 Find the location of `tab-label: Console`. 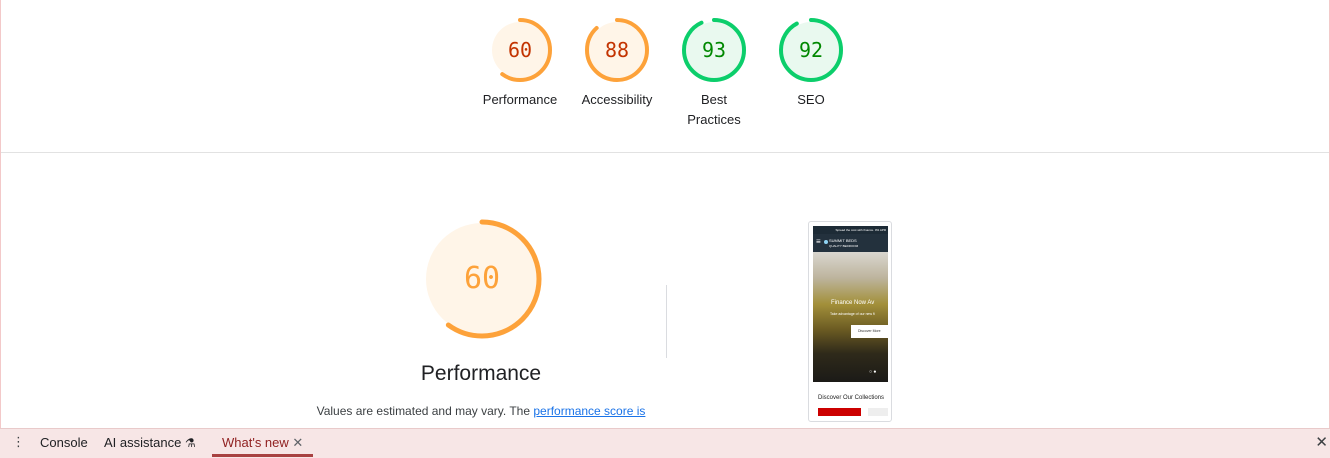

tab-label: Console is located at coordinates (64, 442).